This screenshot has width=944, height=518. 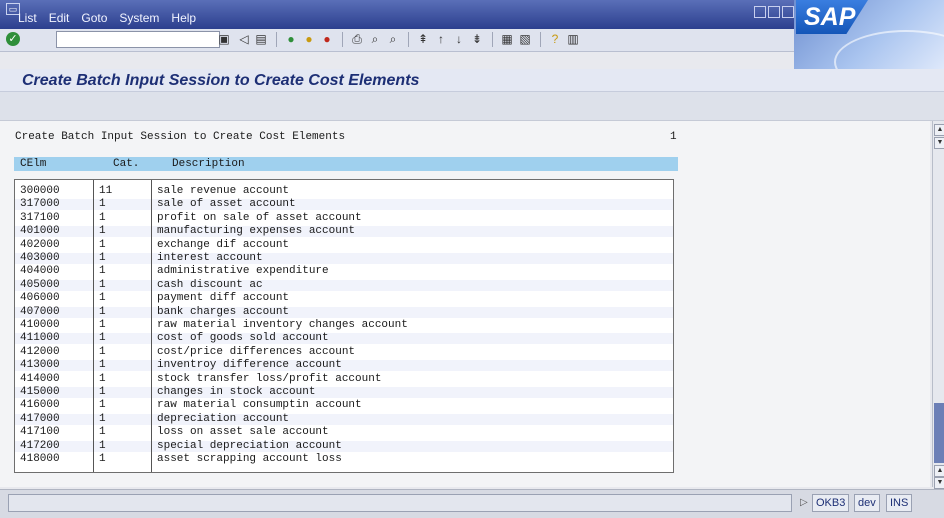 I want to click on cell-celm: 317100, so click(x=40, y=217).